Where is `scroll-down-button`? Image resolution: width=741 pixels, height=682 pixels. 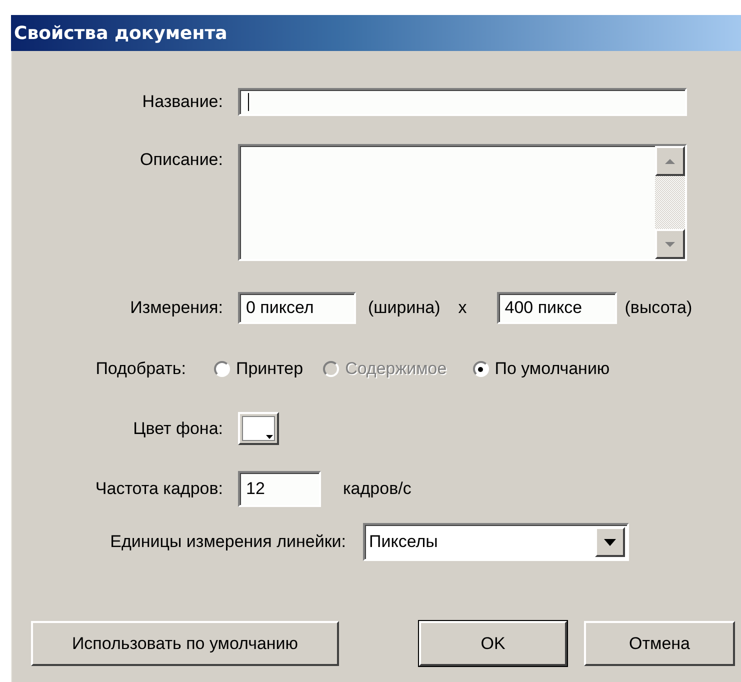
scroll-down-button is located at coordinates (670, 244).